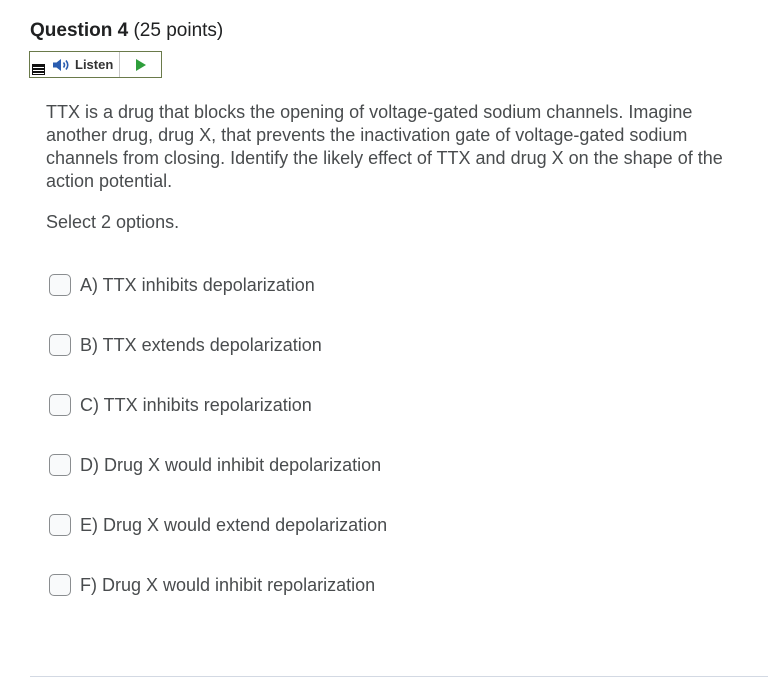 The width and height of the screenshot is (768, 679). What do you see at coordinates (60, 465) in the screenshot?
I see `option-d-checkbox` at bounding box center [60, 465].